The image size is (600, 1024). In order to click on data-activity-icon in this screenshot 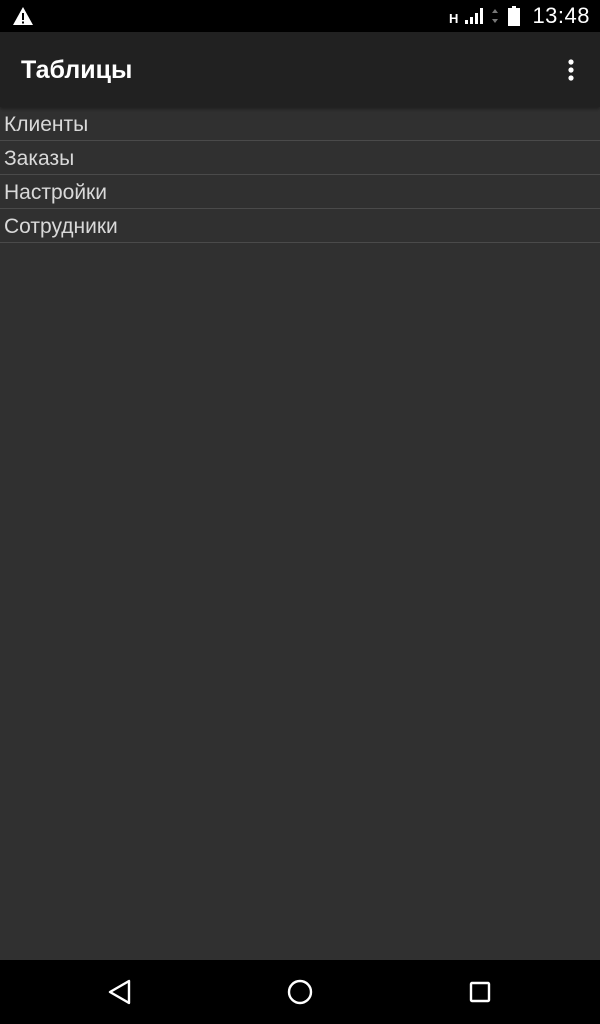, I will do `click(495, 16)`.